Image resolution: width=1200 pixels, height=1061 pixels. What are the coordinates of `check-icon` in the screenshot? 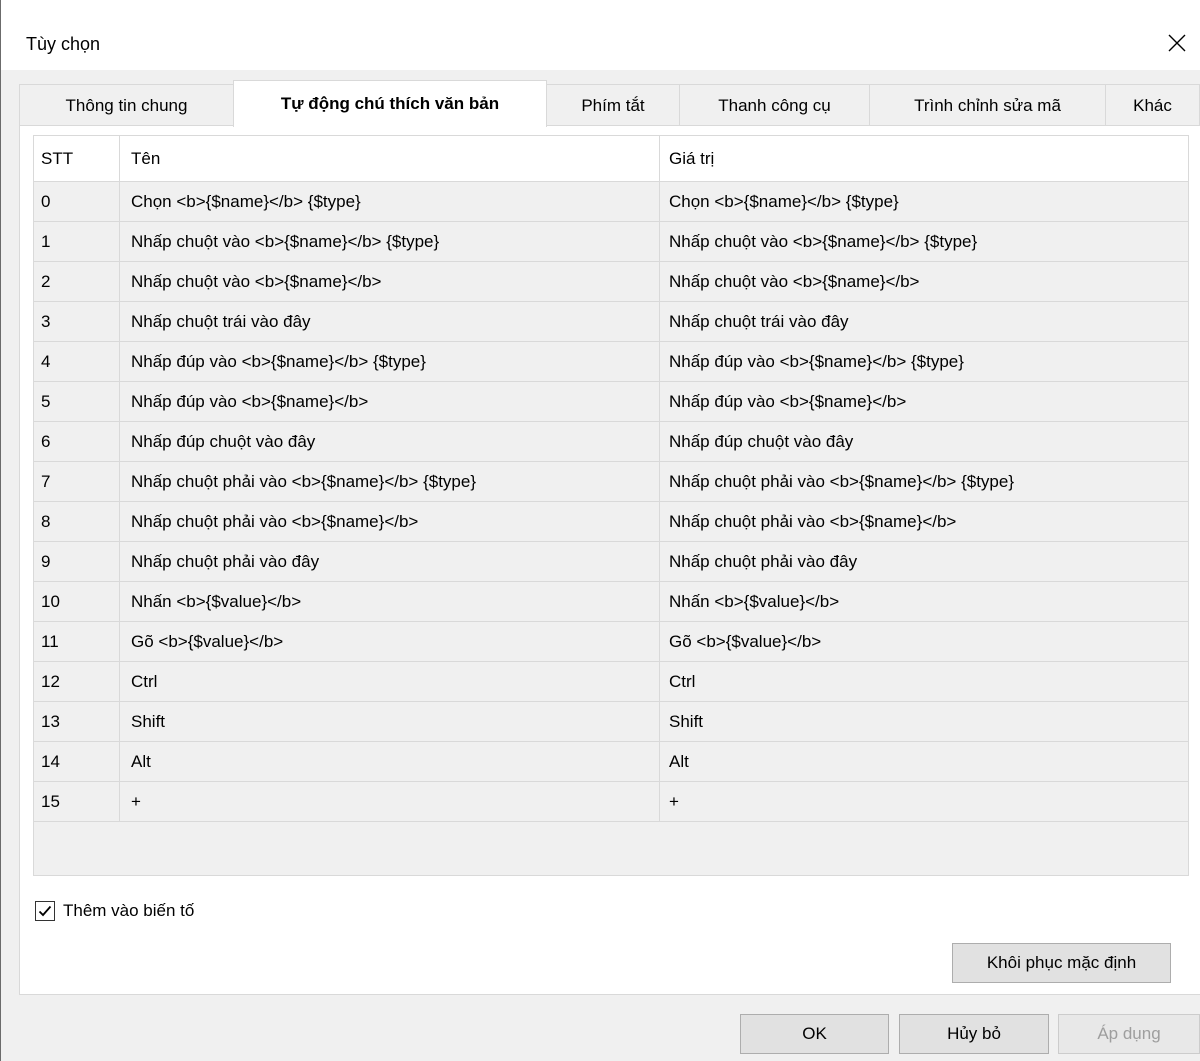 It's located at (45, 911).